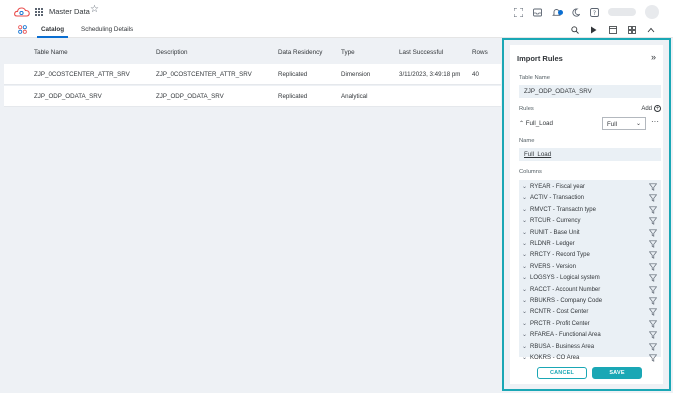 The width and height of the screenshot is (673, 393). What do you see at coordinates (172, 52) in the screenshot?
I see `column-header-description: Description` at bounding box center [172, 52].